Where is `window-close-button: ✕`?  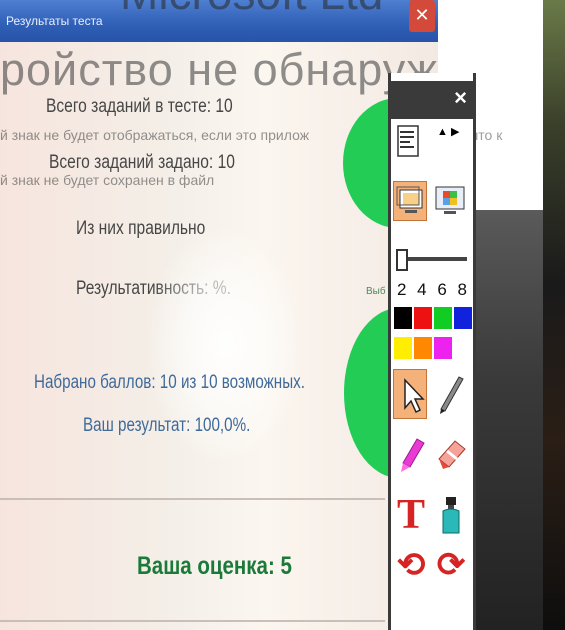
window-close-button: ✕ is located at coordinates (422, 16).